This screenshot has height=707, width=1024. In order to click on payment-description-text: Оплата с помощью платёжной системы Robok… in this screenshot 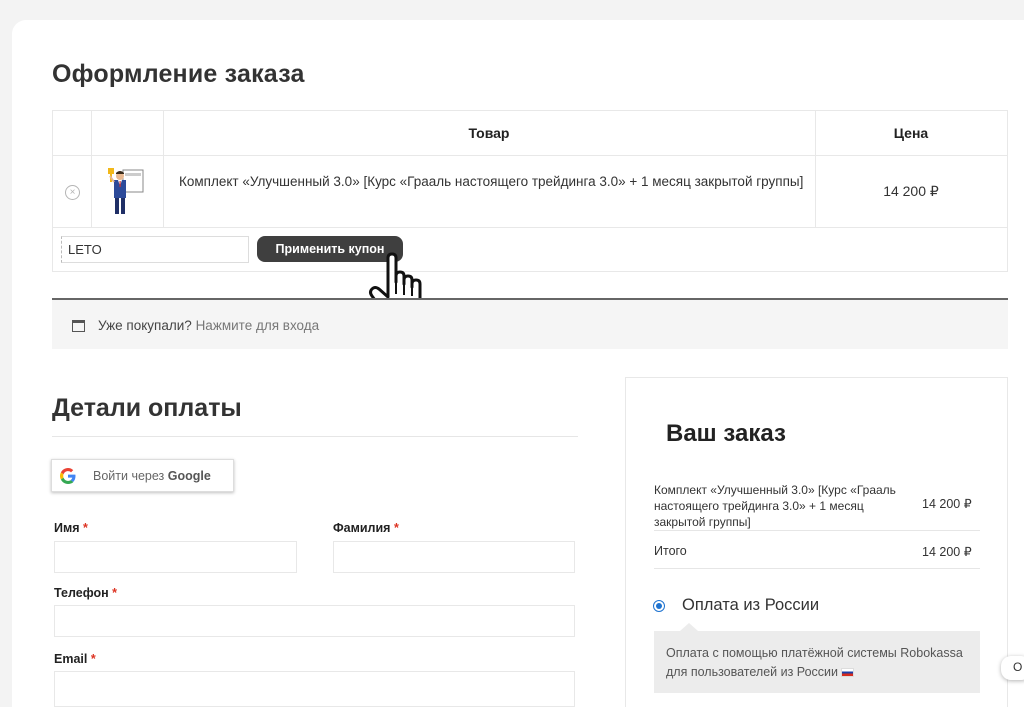, I will do `click(814, 662)`.